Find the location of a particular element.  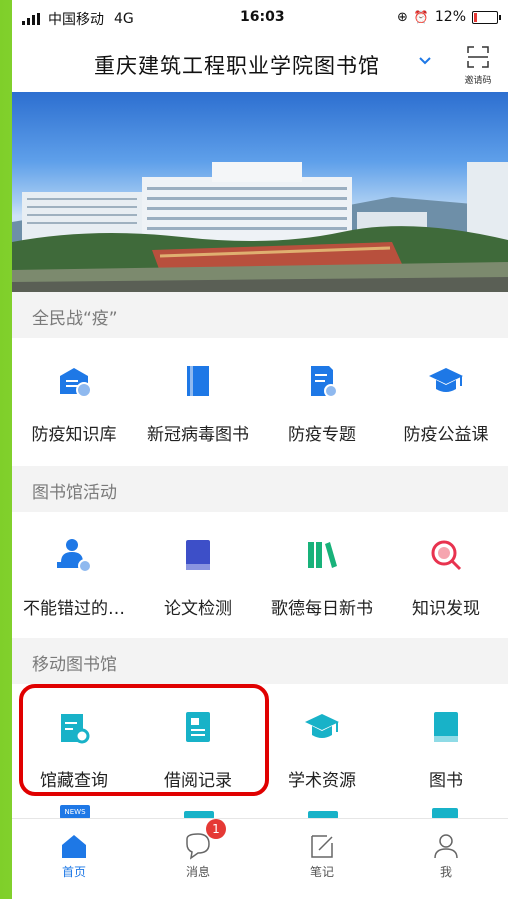

grid-item-label: 防疫专题 is located at coordinates (322, 435).